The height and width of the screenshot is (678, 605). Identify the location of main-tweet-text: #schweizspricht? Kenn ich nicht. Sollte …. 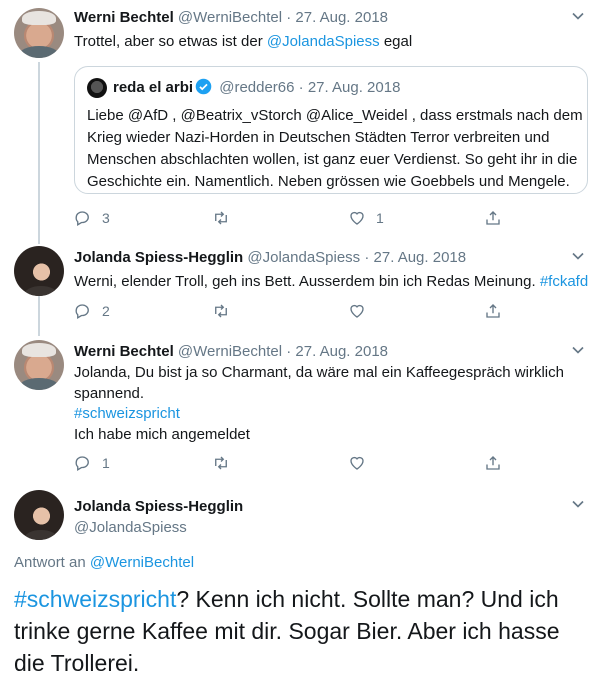
(304, 630).